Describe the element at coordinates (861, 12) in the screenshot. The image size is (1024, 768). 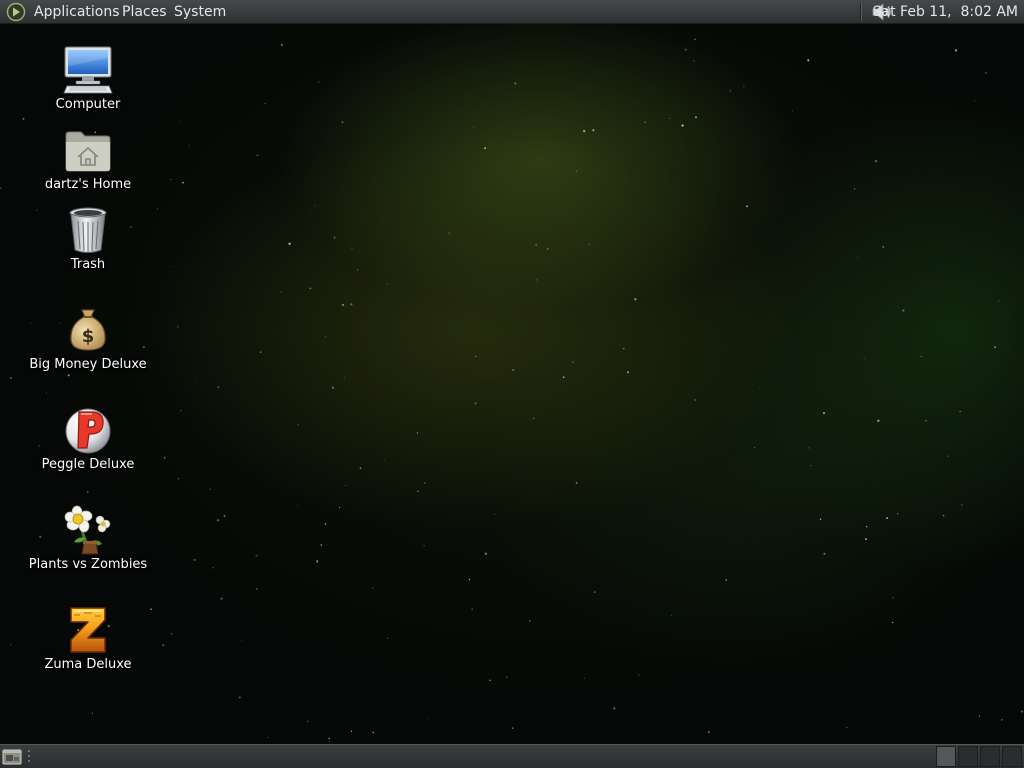
I see `panel-separator` at that location.